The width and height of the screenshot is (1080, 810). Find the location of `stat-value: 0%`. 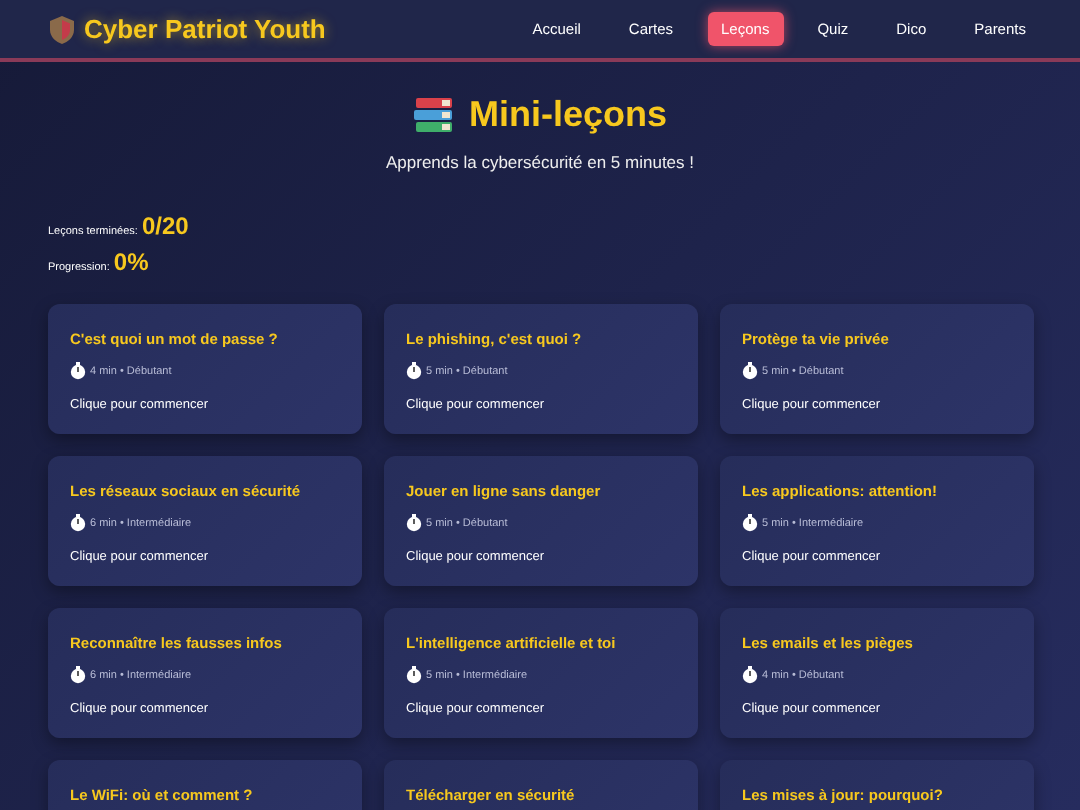

stat-value: 0% is located at coordinates (131, 262).